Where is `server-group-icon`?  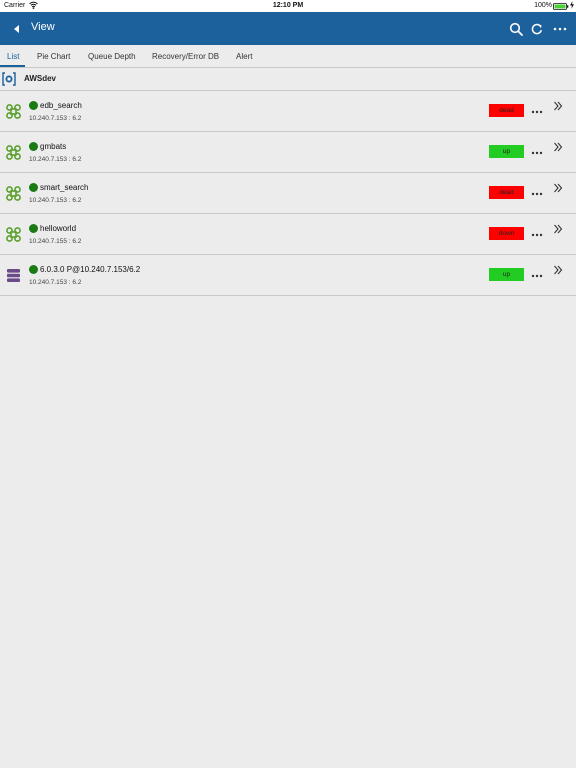
server-group-icon is located at coordinates (9, 79).